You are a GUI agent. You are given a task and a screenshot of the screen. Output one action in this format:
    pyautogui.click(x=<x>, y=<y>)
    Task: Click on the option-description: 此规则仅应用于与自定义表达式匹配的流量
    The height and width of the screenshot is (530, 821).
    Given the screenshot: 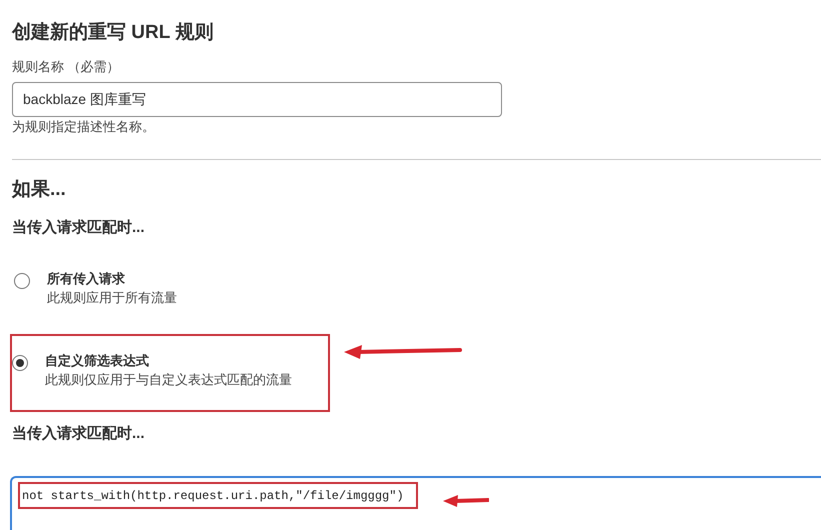 What is the action you would take?
    pyautogui.click(x=168, y=380)
    